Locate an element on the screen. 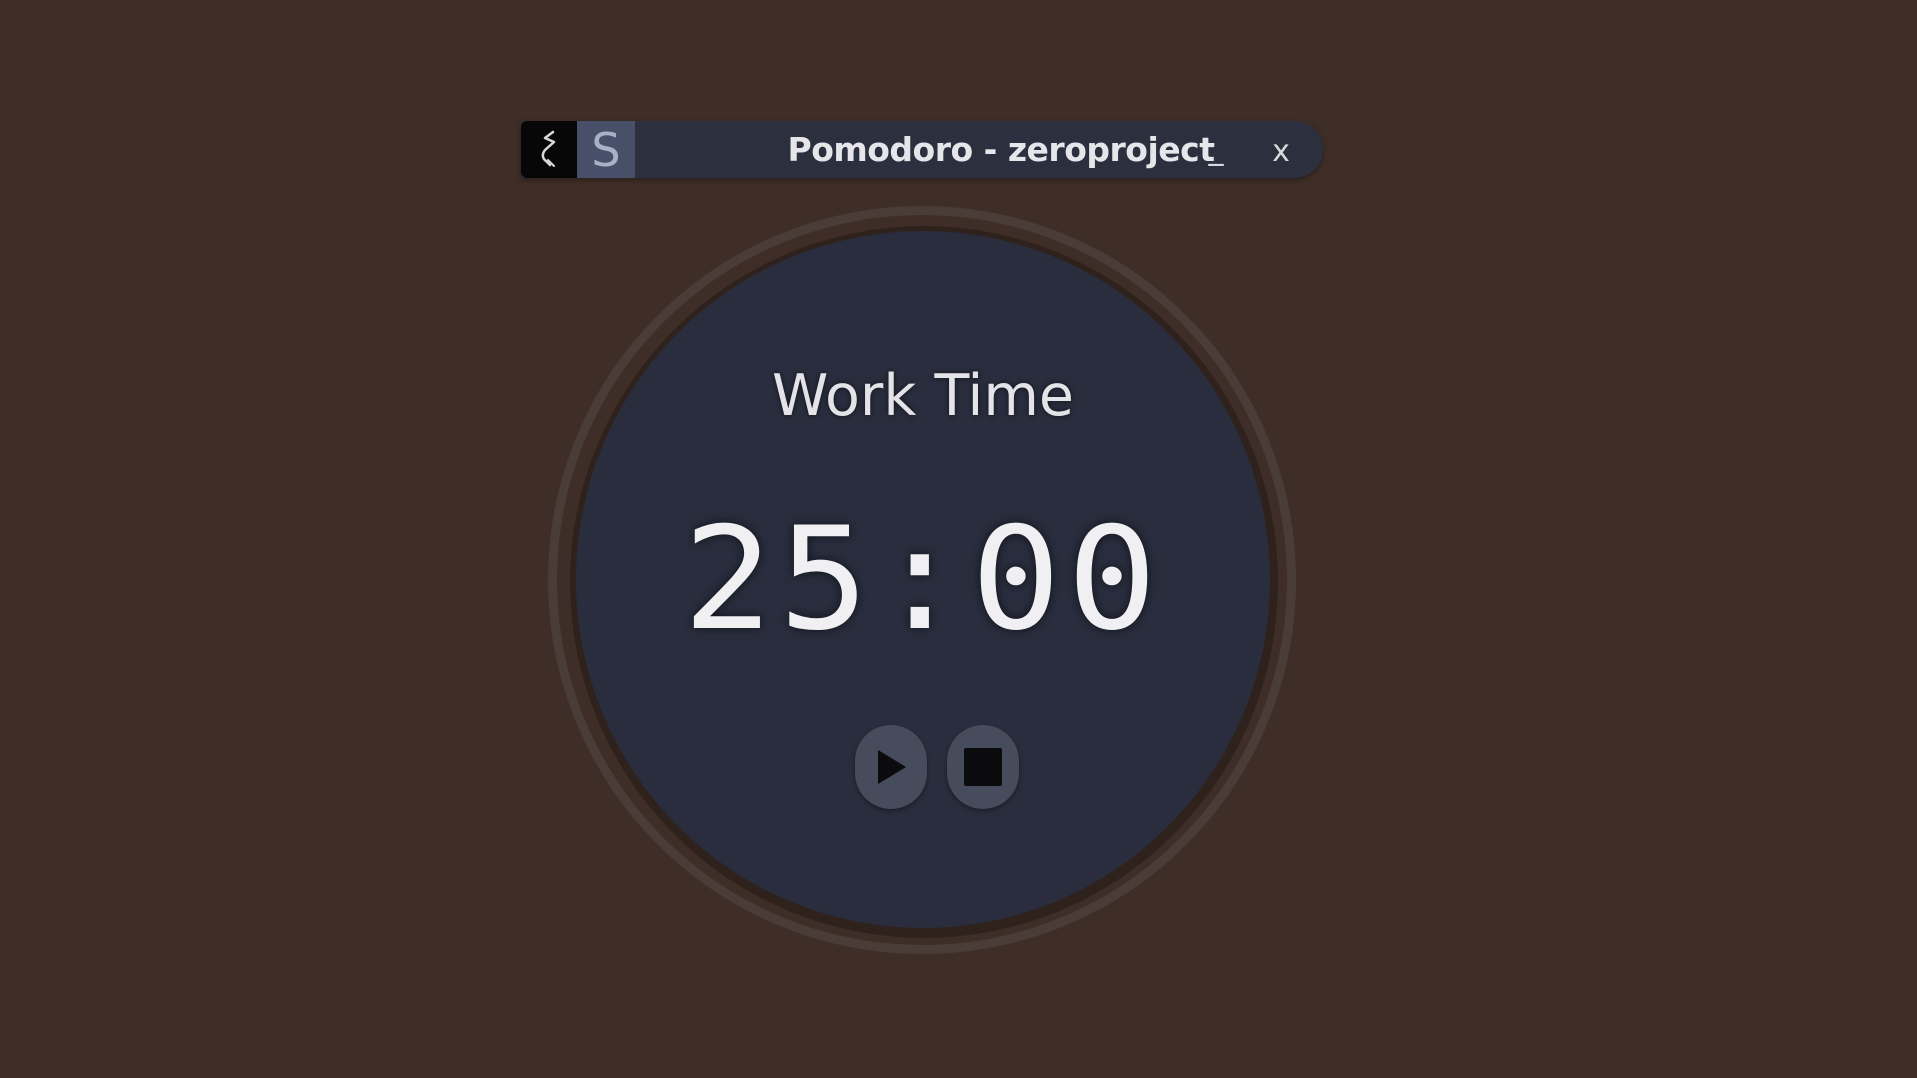 The height and width of the screenshot is (1078, 1917). timer-controls is located at coordinates (923, 767).